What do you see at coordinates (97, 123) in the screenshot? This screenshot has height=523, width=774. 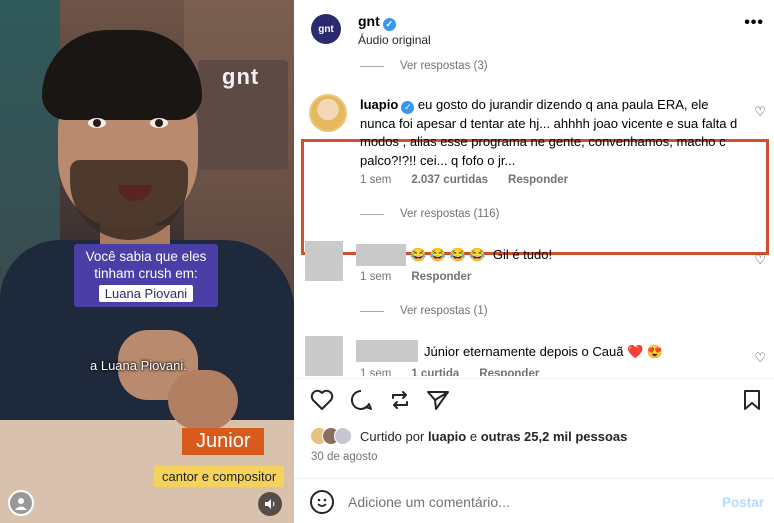 I see `person-eye-left` at bounding box center [97, 123].